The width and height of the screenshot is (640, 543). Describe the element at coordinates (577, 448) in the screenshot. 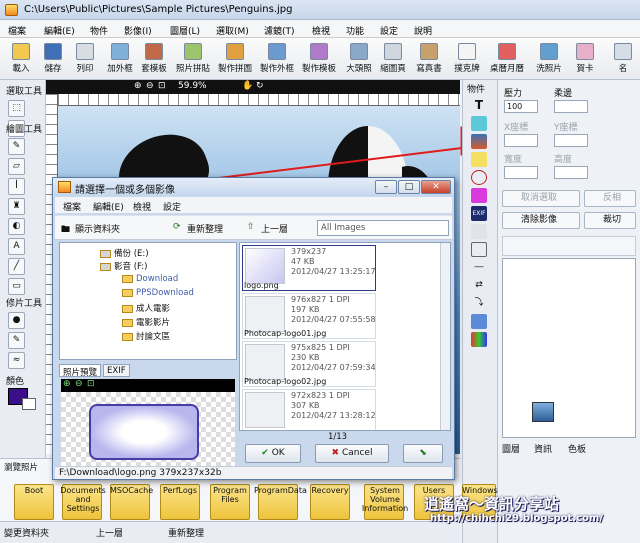

I see `tab-swatches: 色板` at that location.